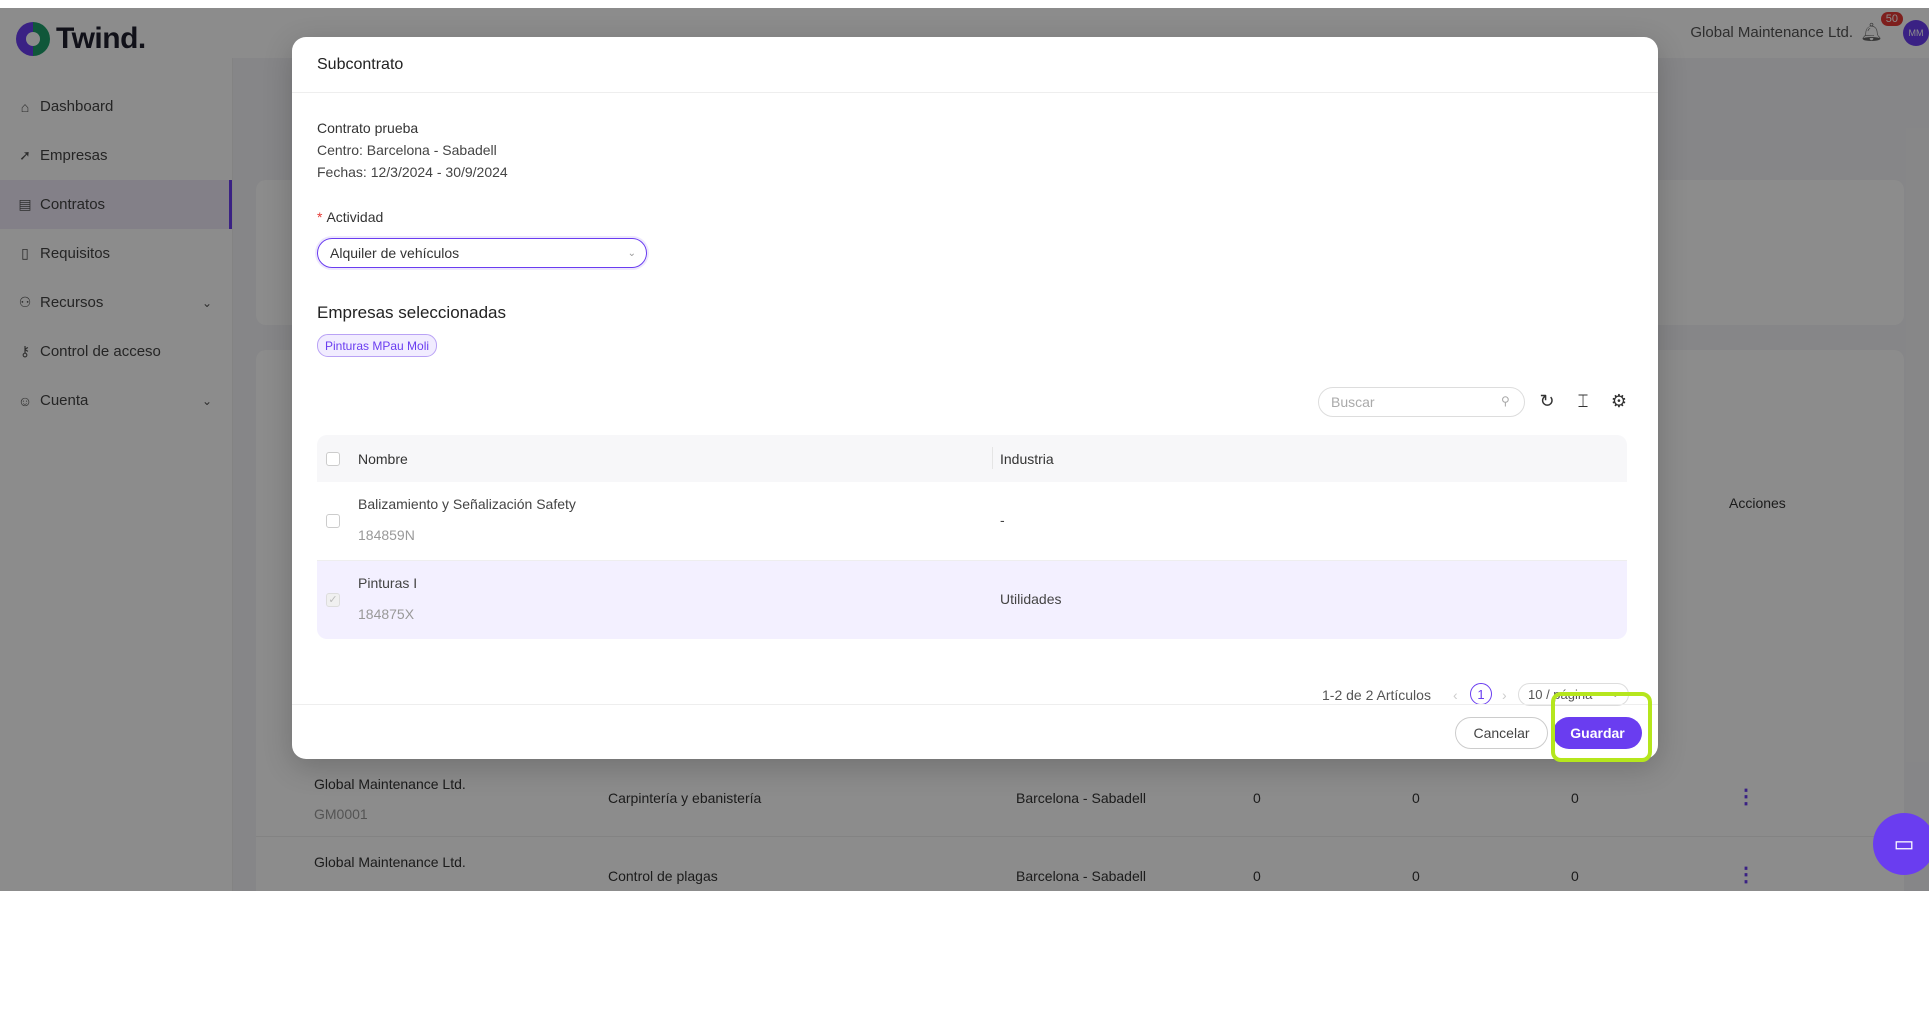 This screenshot has height=1029, width=1929. I want to click on cancel-button: Cancelar, so click(1501, 733).